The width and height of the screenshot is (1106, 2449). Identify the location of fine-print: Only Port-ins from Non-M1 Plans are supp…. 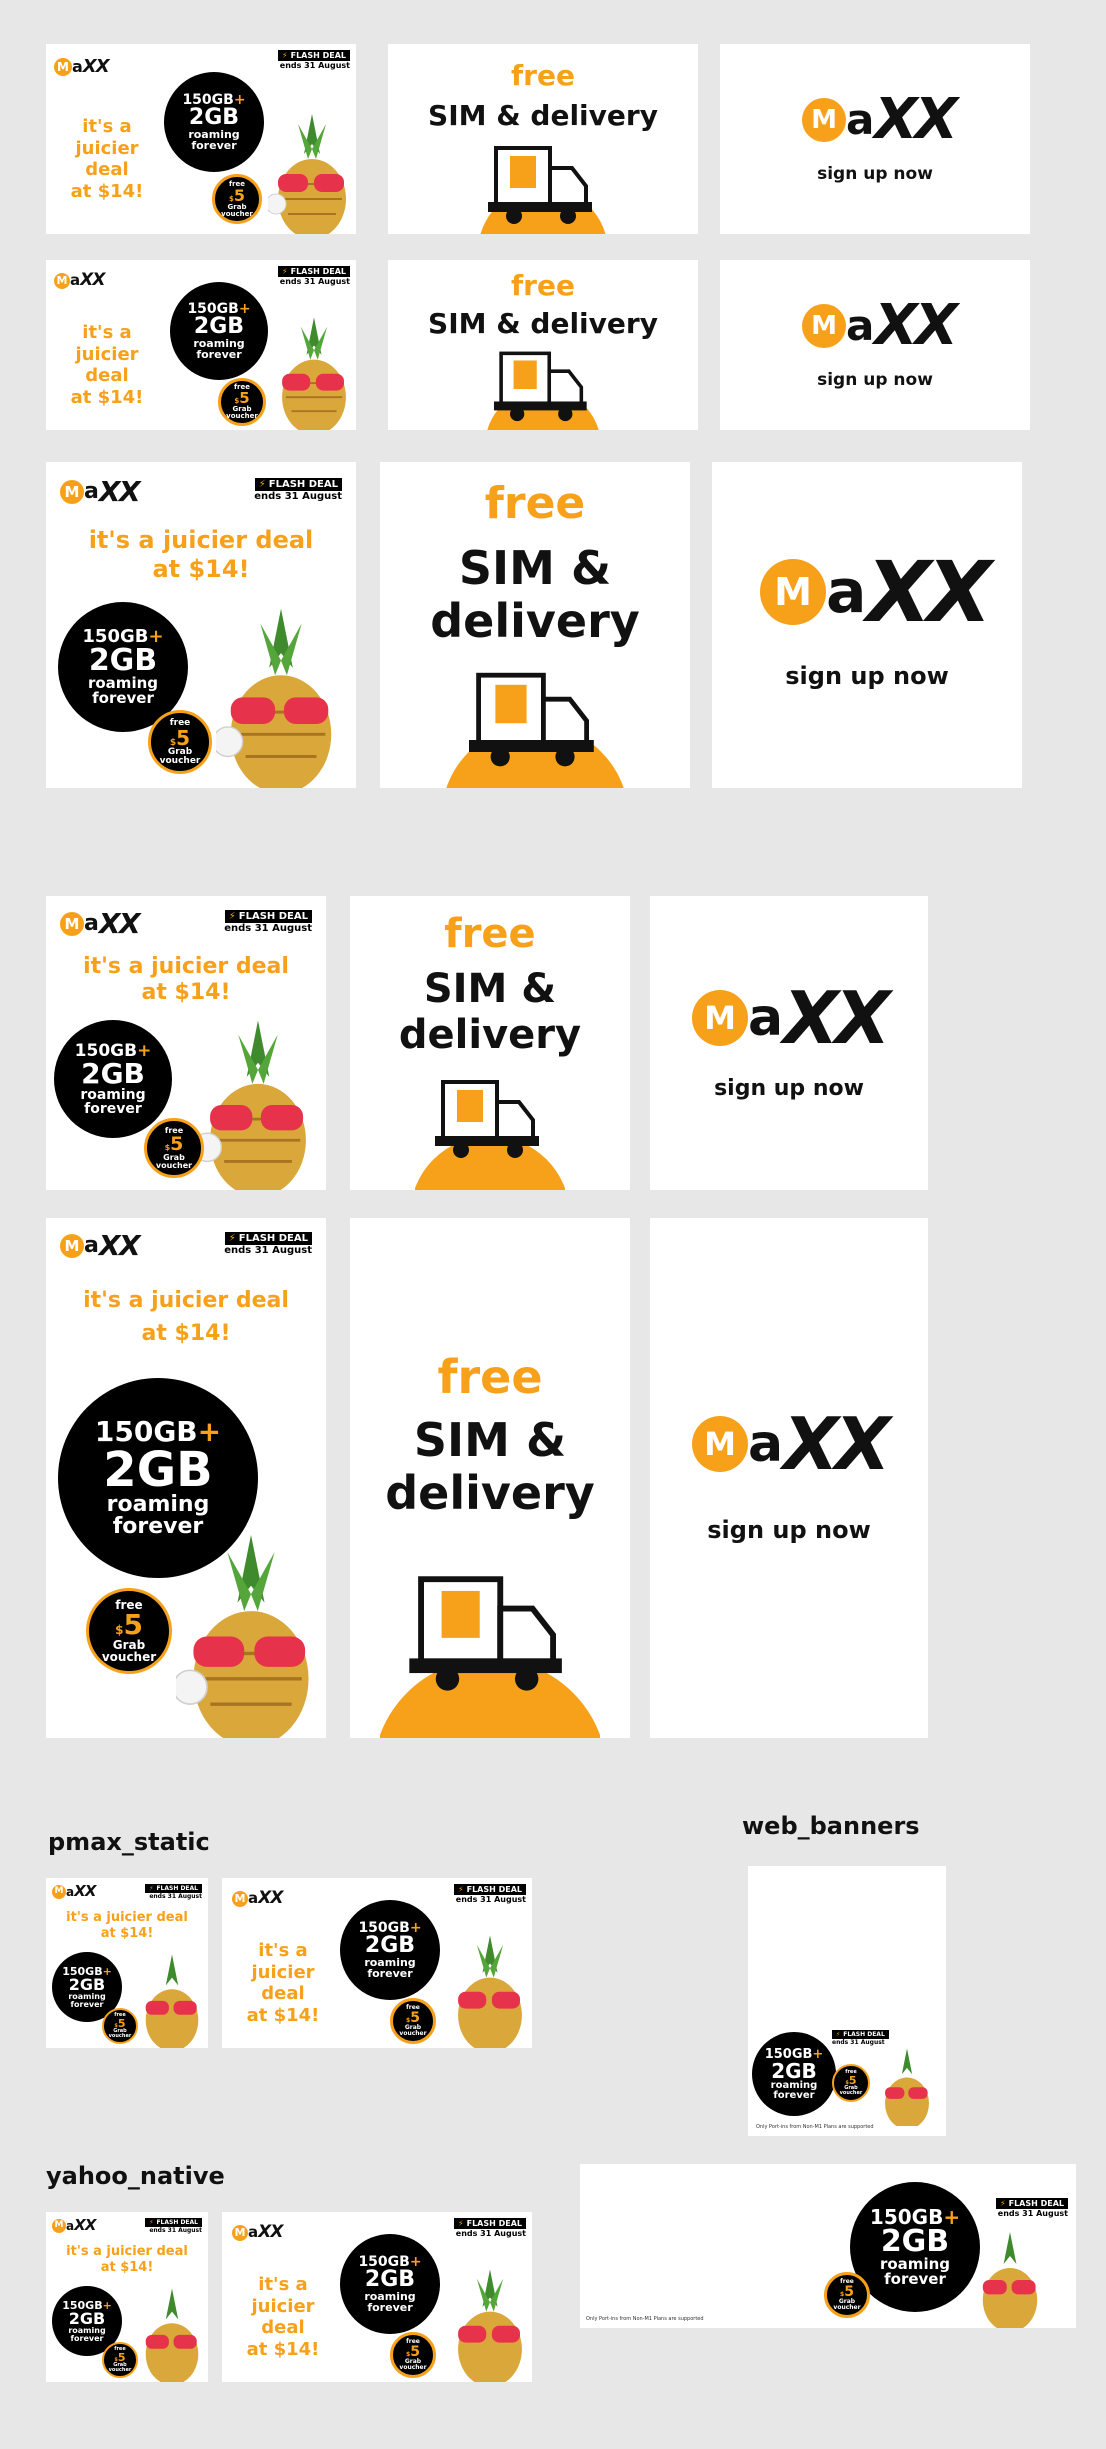
(815, 2127).